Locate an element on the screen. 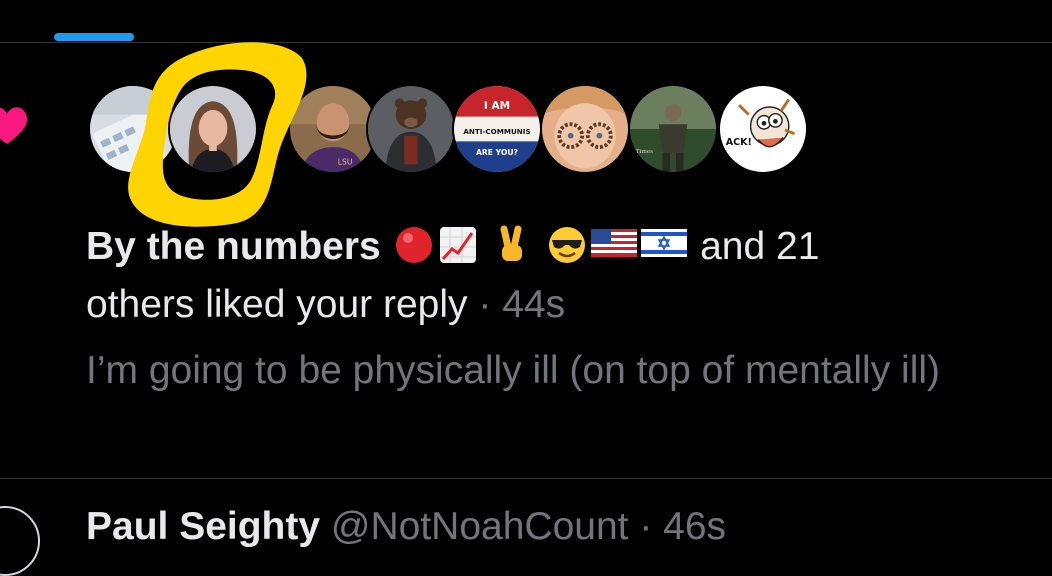 This screenshot has height=576, width=1052. victory-hand-icon is located at coordinates (512, 244).